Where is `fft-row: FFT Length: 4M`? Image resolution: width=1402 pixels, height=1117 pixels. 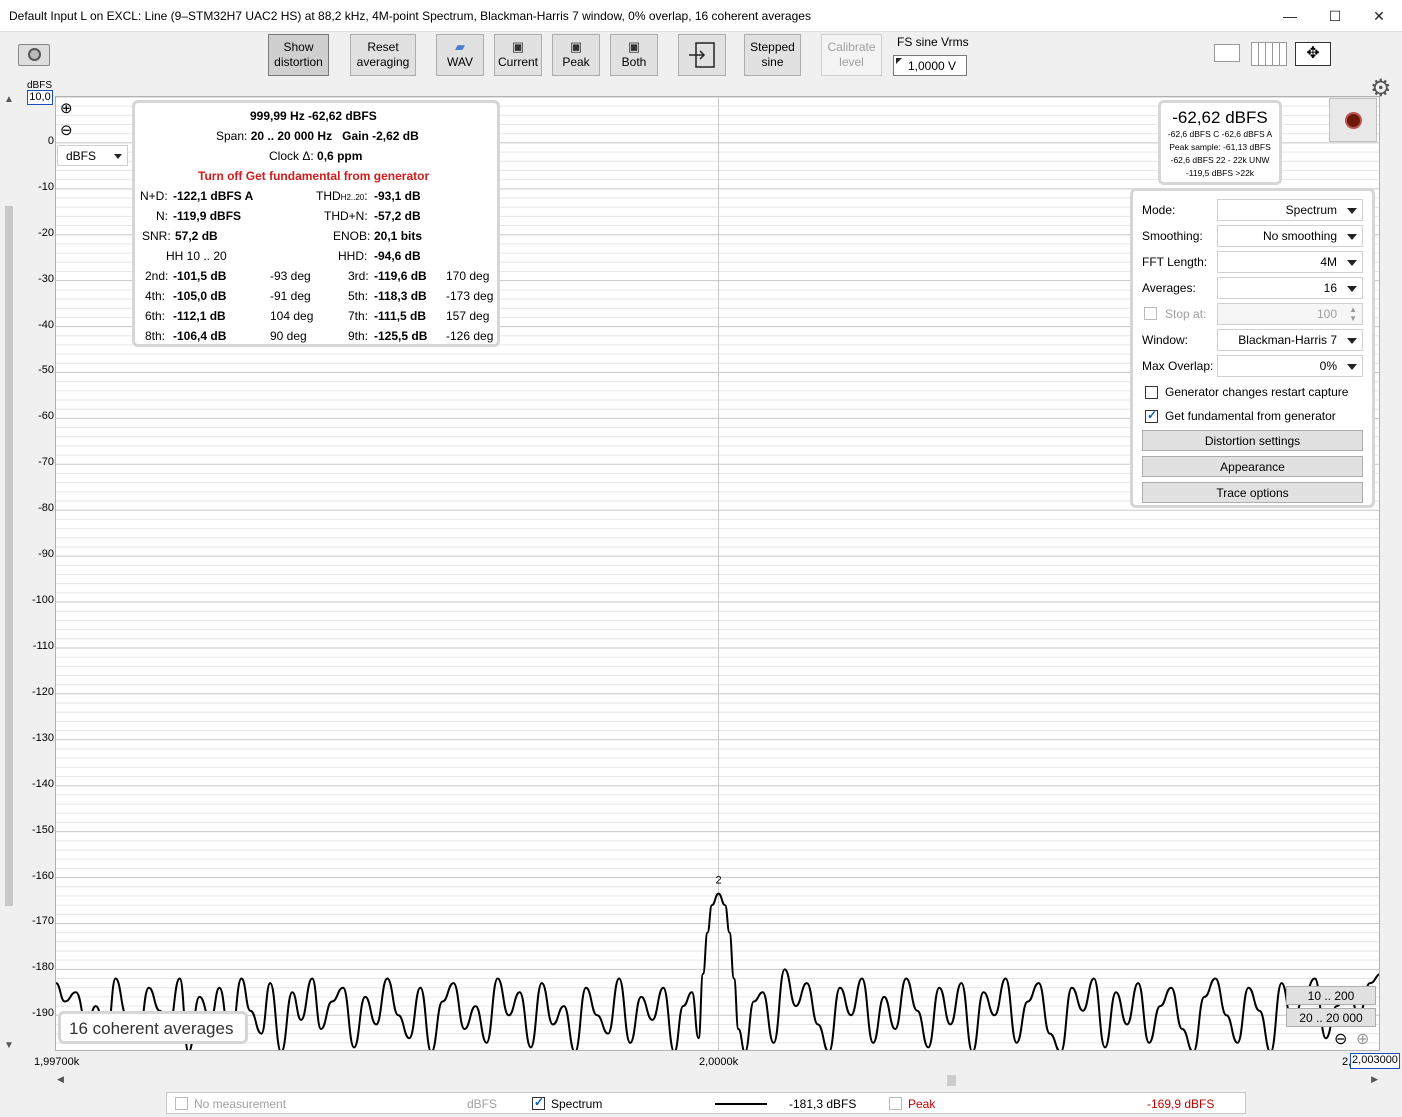 fft-row: FFT Length: 4M is located at coordinates (1254, 262).